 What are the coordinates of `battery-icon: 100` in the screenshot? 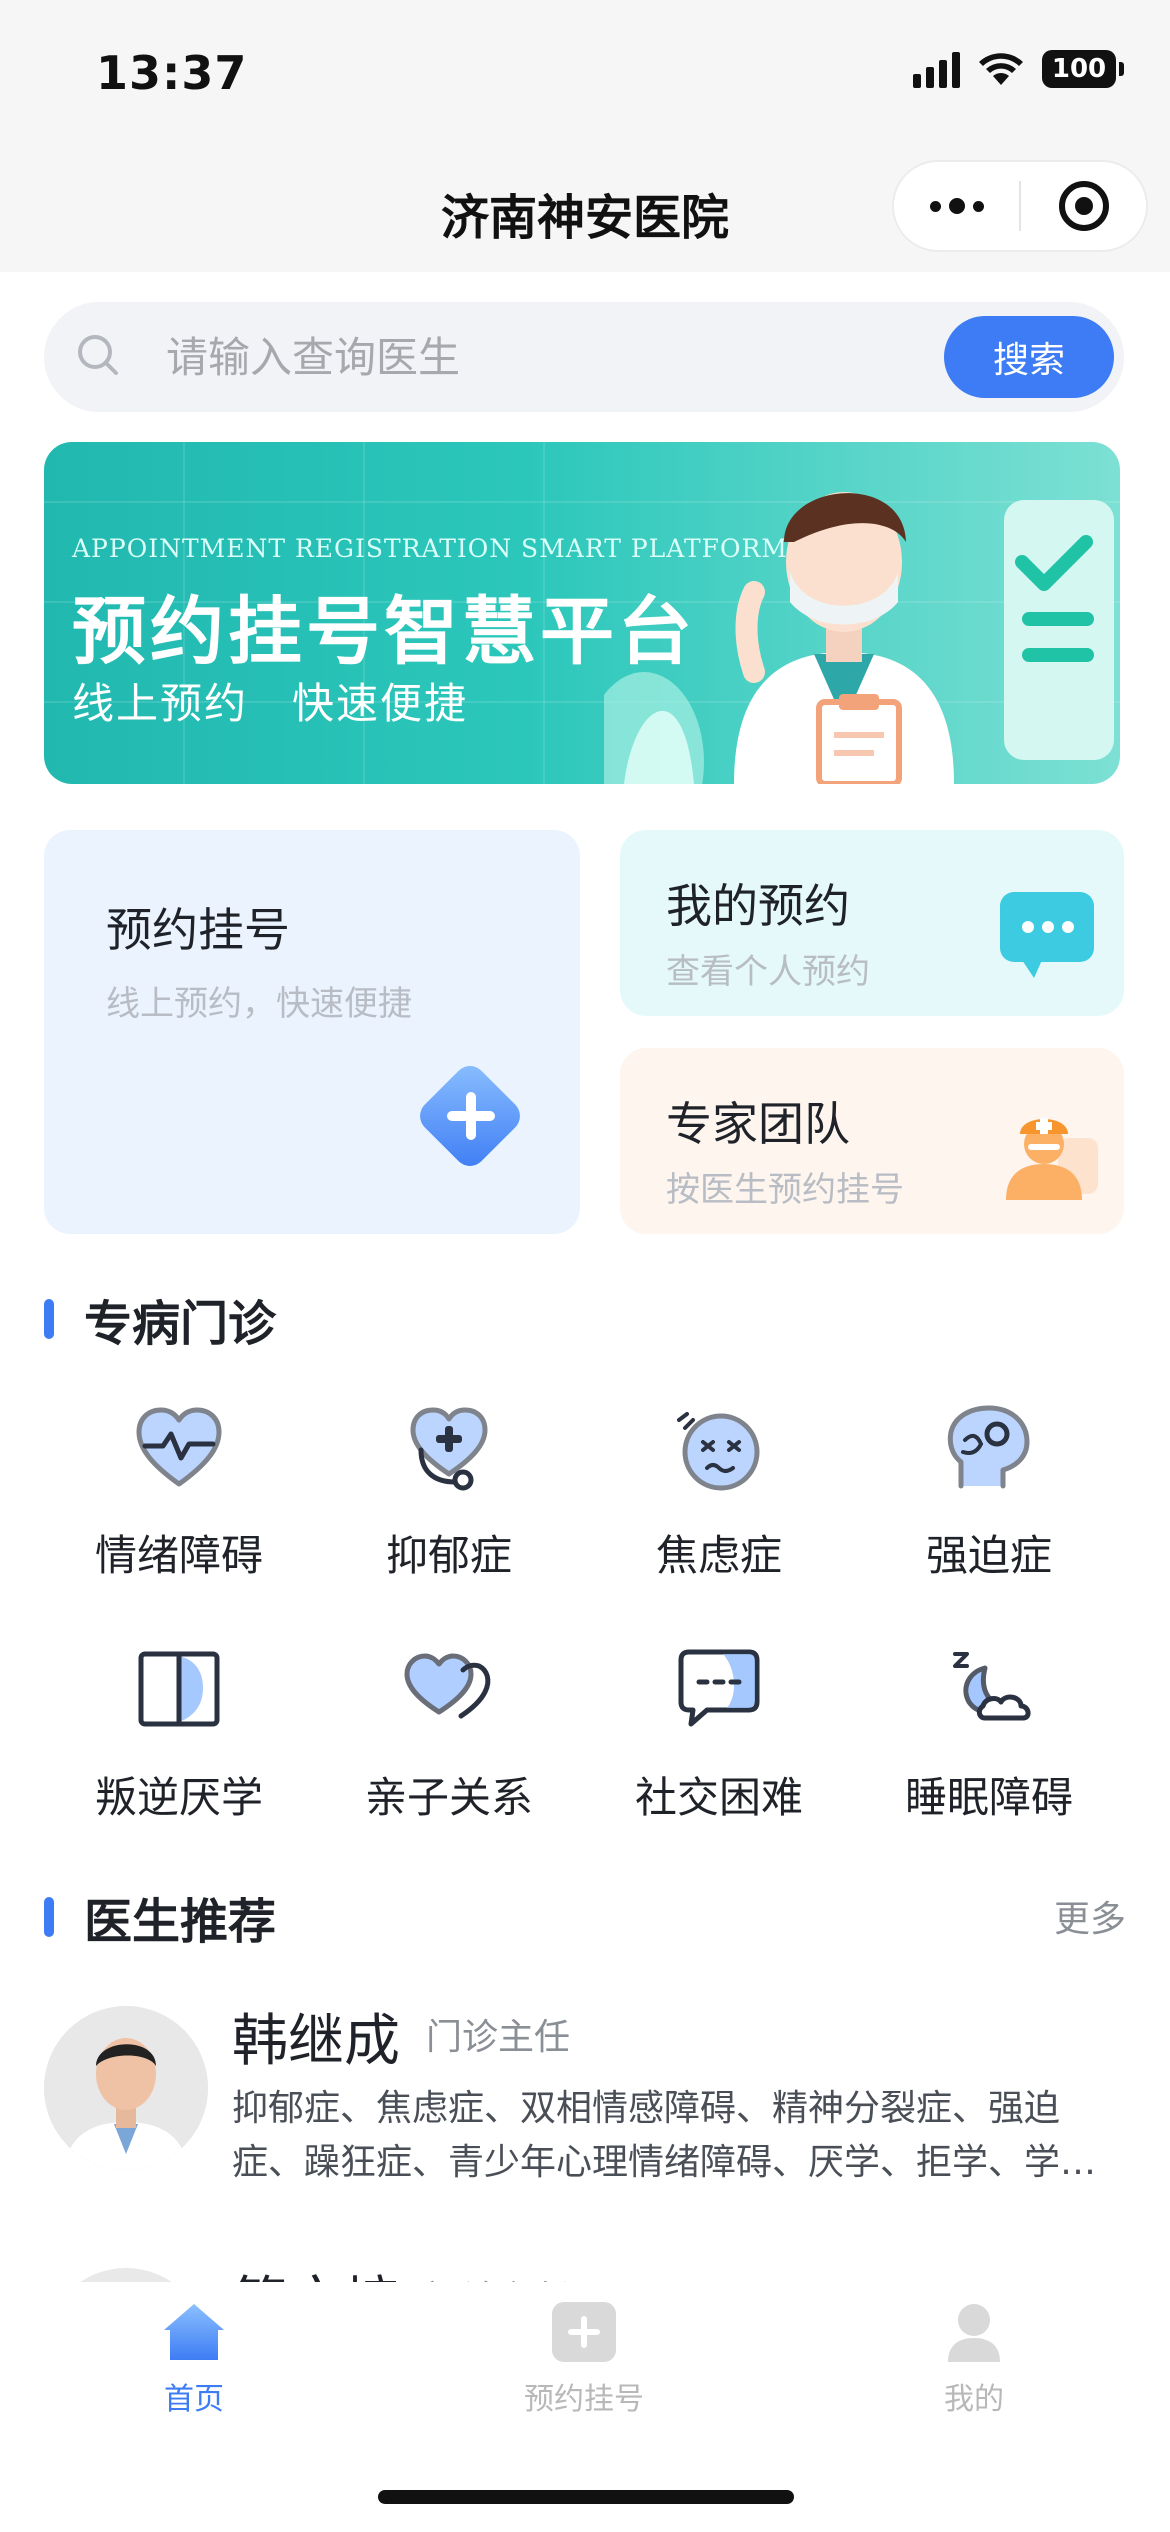 It's located at (1083, 69).